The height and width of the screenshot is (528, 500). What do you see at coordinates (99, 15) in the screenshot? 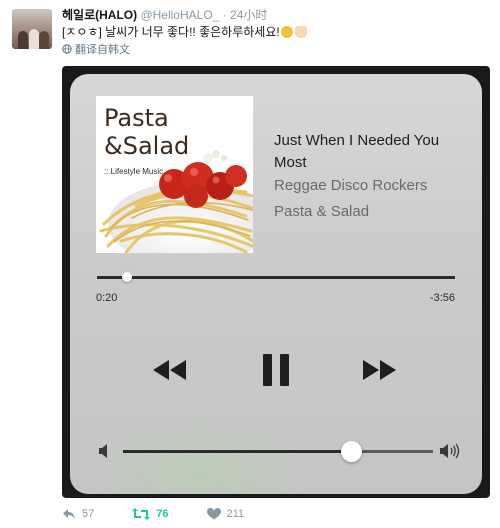
I see `display-name: 헤일로(HALO)` at bounding box center [99, 15].